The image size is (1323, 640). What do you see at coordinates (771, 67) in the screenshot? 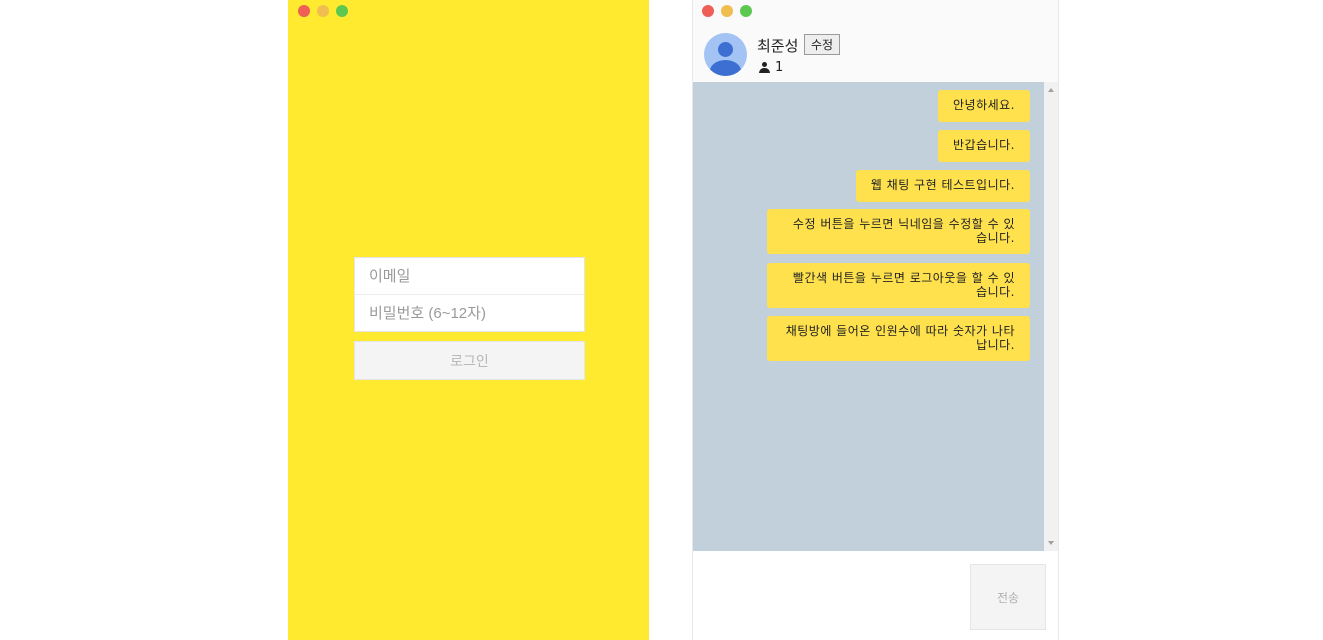
I see `member-count: 1` at bounding box center [771, 67].